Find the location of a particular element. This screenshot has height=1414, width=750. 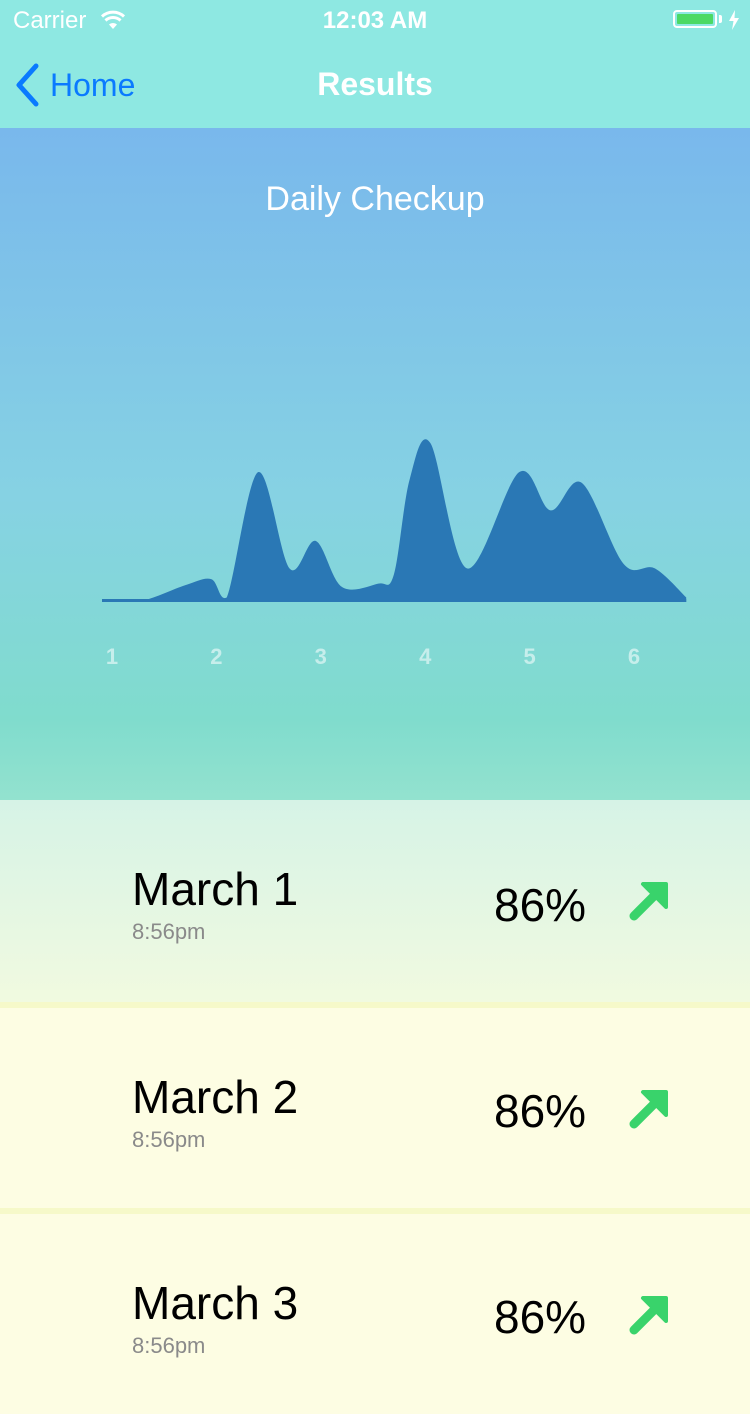

chart-baseline is located at coordinates (394, 600).